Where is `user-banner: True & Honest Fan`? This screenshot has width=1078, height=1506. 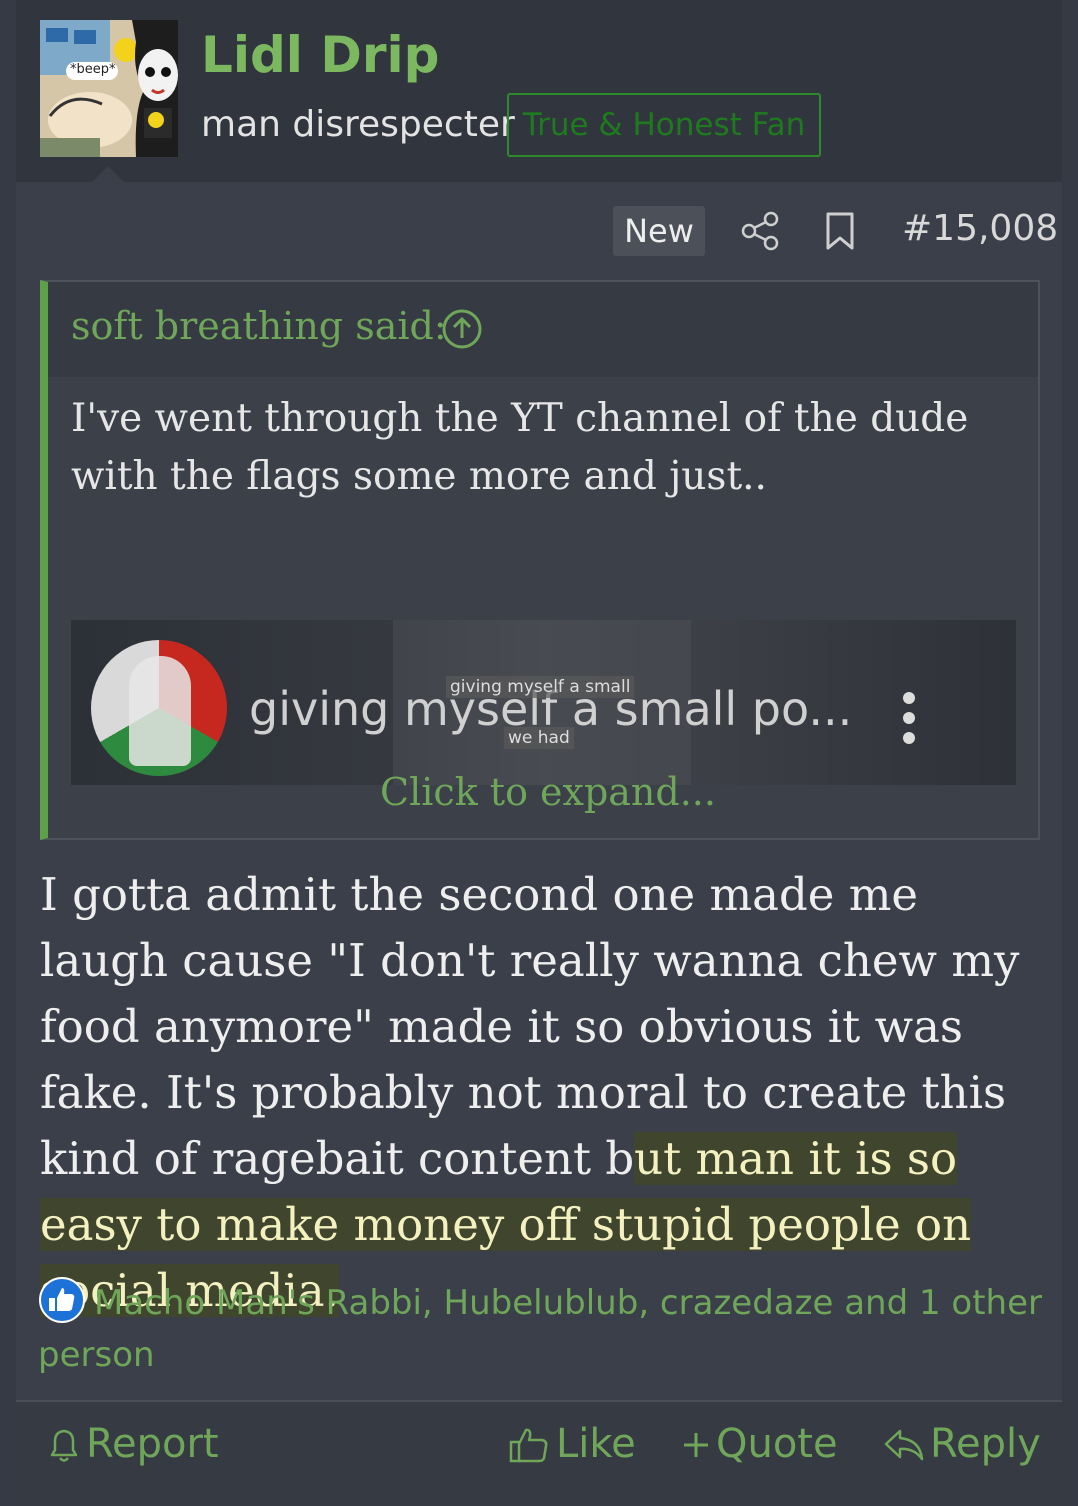
user-banner: True & Honest Fan is located at coordinates (664, 125).